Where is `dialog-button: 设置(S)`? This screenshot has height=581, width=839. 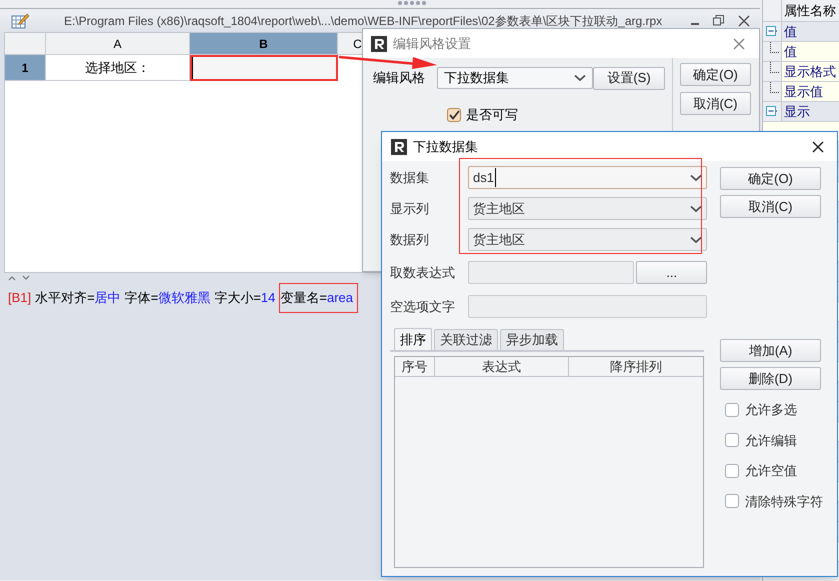 dialog-button: 设置(S) is located at coordinates (629, 78).